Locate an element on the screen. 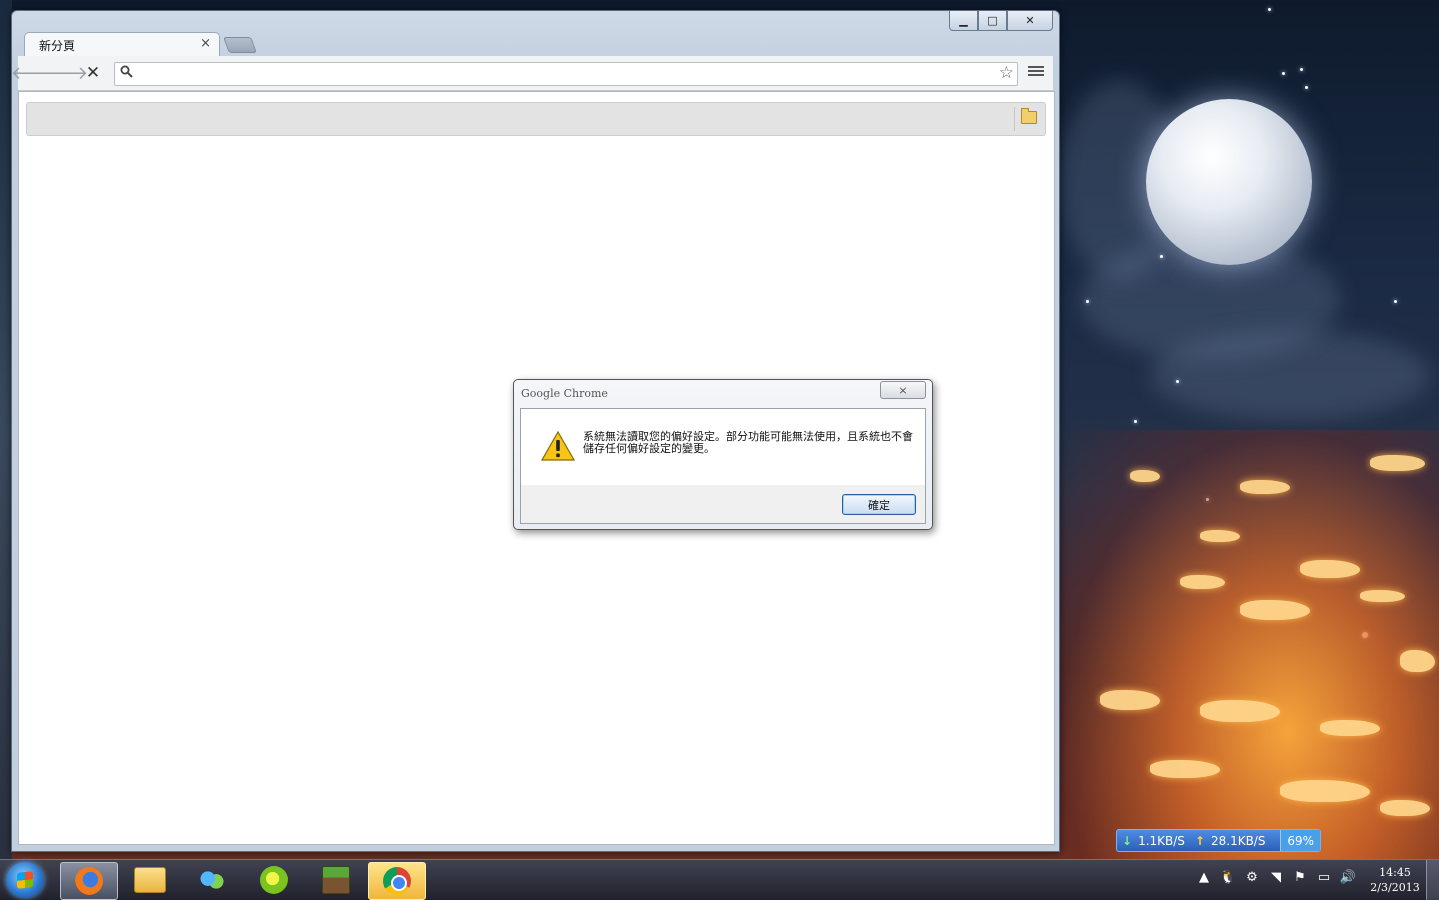 Image resolution: width=1439 pixels, height=900 pixels. download-speed: ↓ 1.1KB/S is located at coordinates (1153, 841).